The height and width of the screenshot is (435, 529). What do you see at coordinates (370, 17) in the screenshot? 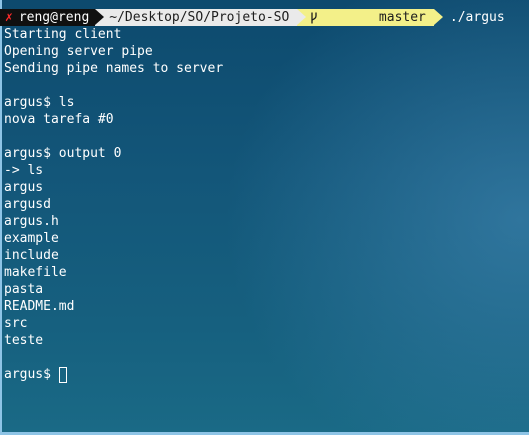
I see `prompt-git-segment: master` at bounding box center [370, 17].